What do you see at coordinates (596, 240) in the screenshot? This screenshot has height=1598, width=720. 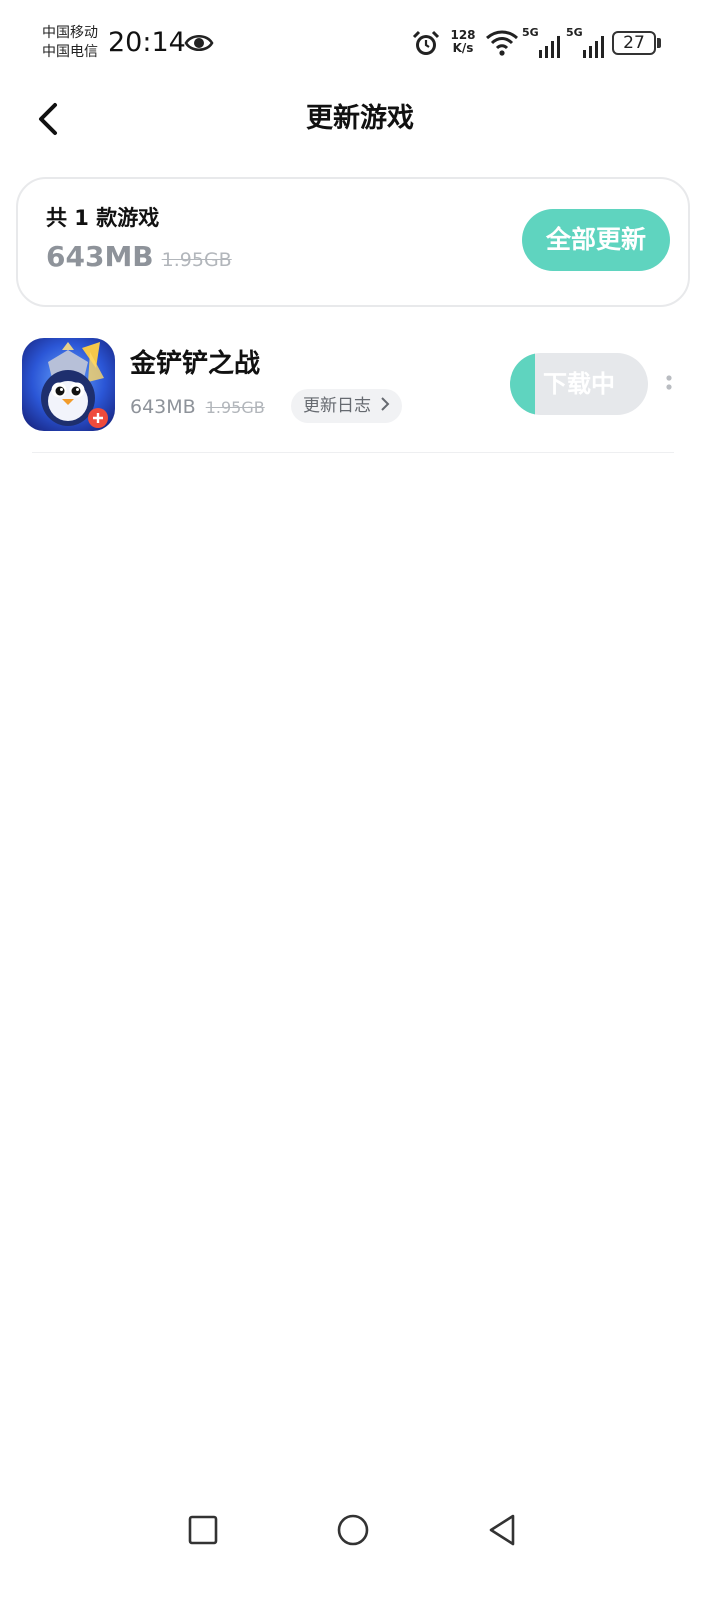 I see `update-all-button: 全部更新` at bounding box center [596, 240].